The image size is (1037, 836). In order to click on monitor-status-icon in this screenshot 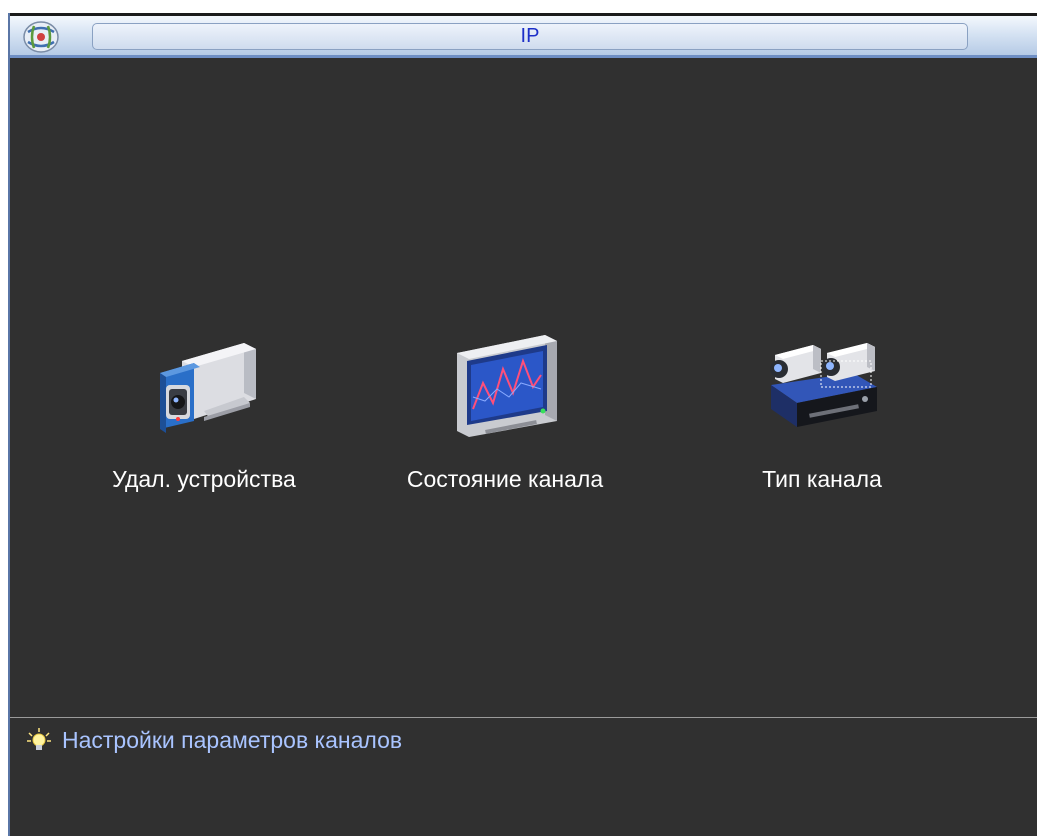, I will do `click(507, 386)`.